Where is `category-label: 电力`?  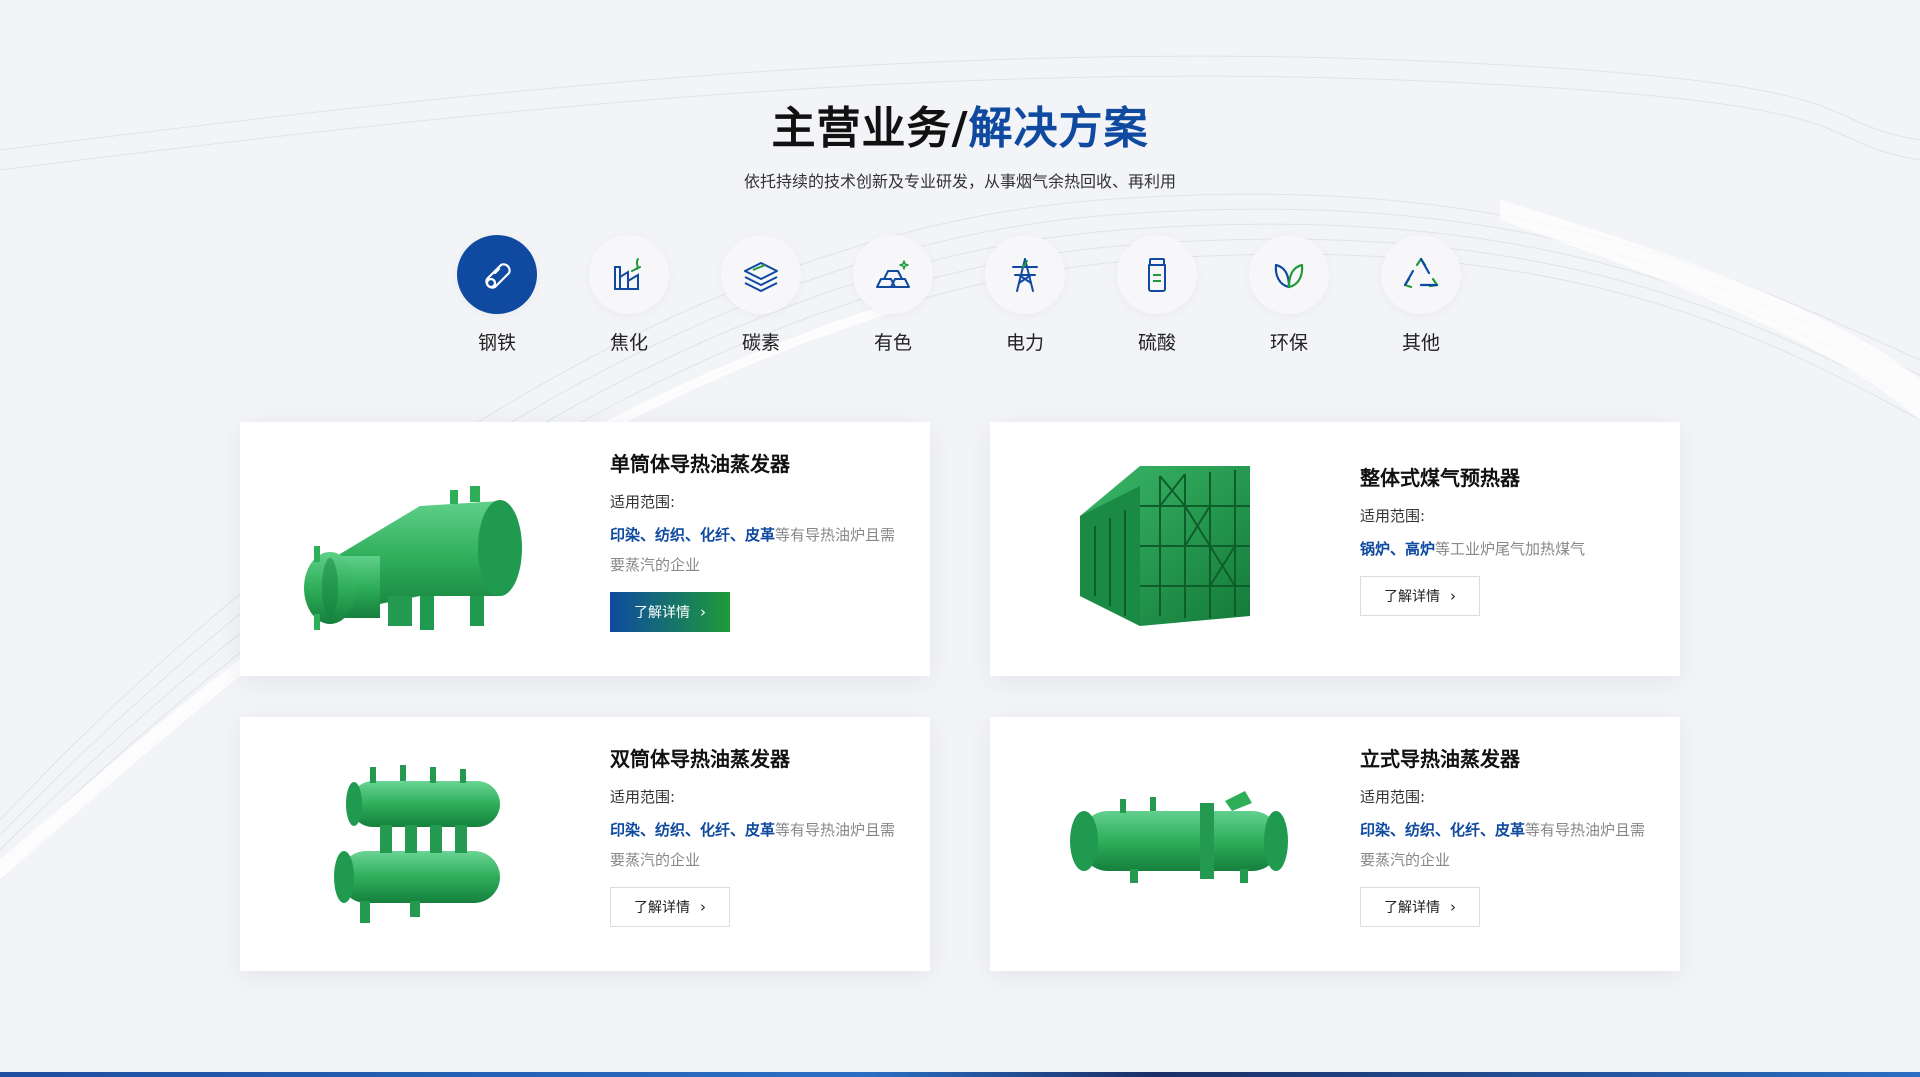
category-label: 电力 is located at coordinates (1024, 343).